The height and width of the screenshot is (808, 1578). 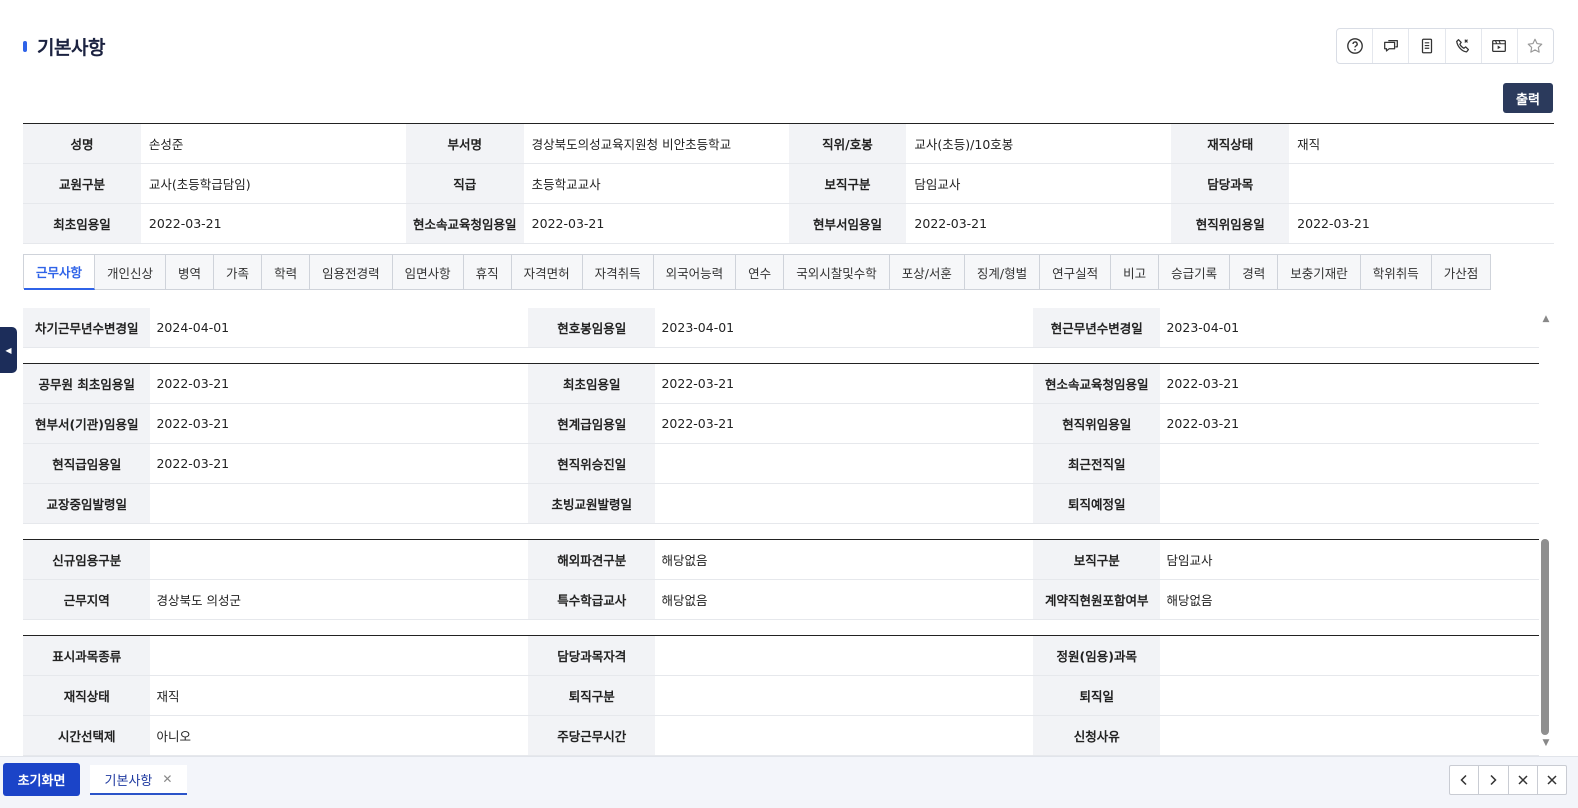 I want to click on tab-0: 근무사항, so click(x=60, y=272).